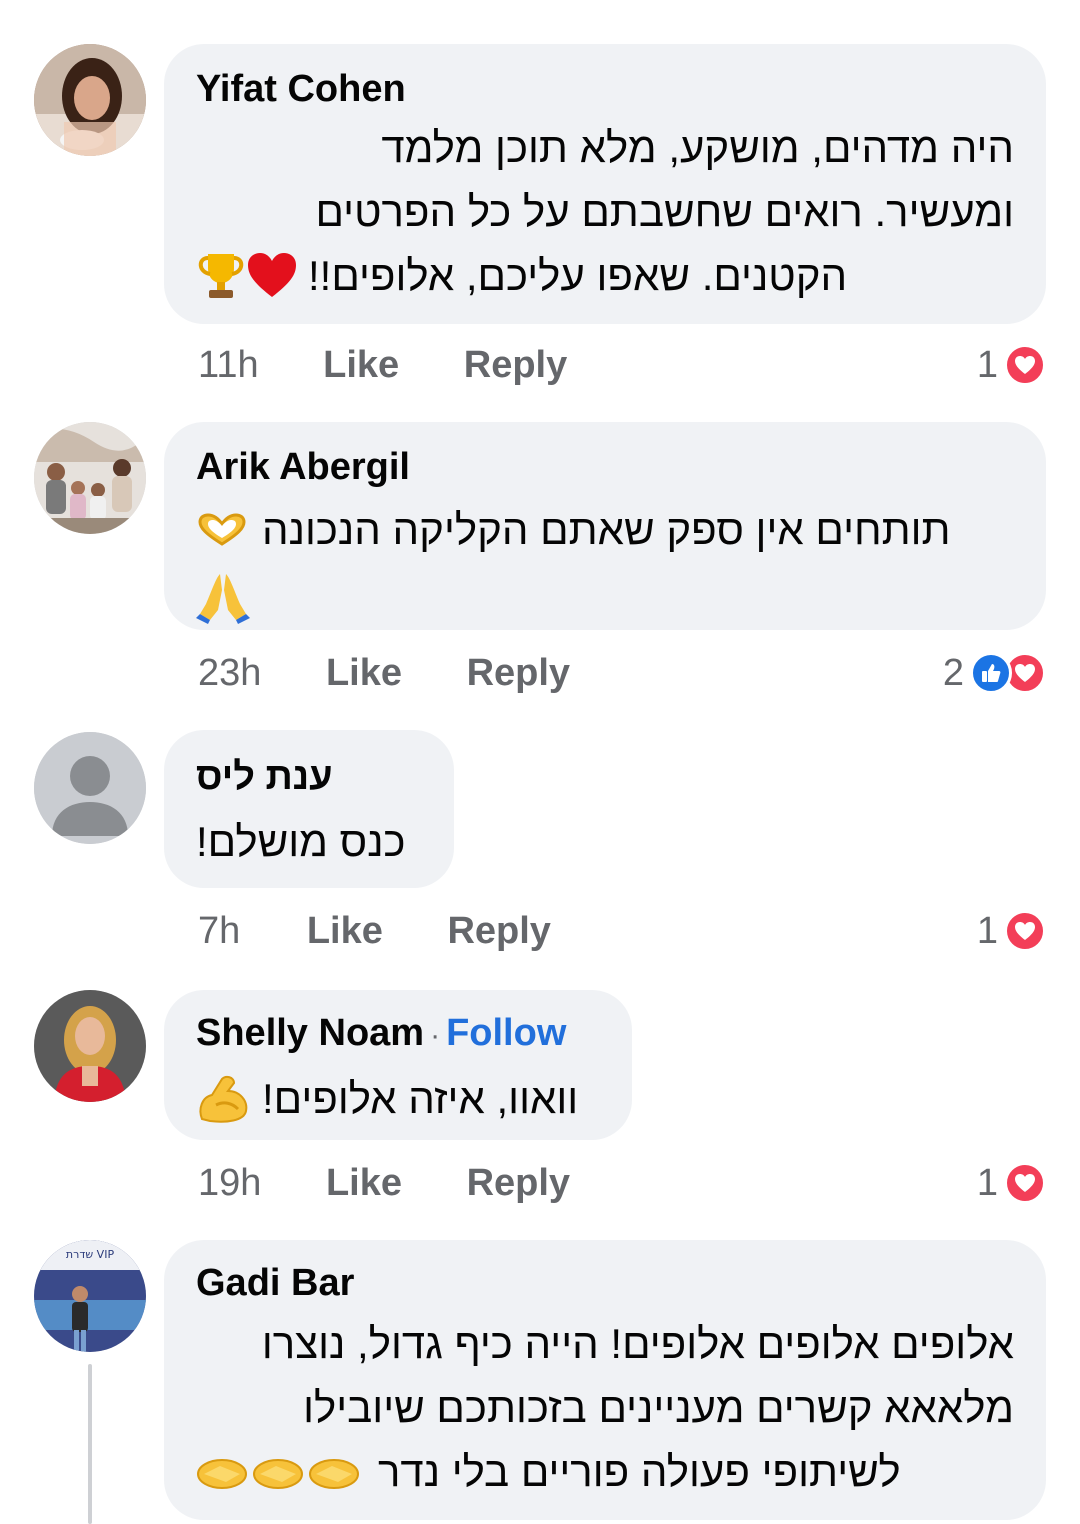 Image resolution: width=1080 pixels, height=1524 pixels. Describe the element at coordinates (228, 365) in the screenshot. I see `comment-timestamp: 11h` at that location.